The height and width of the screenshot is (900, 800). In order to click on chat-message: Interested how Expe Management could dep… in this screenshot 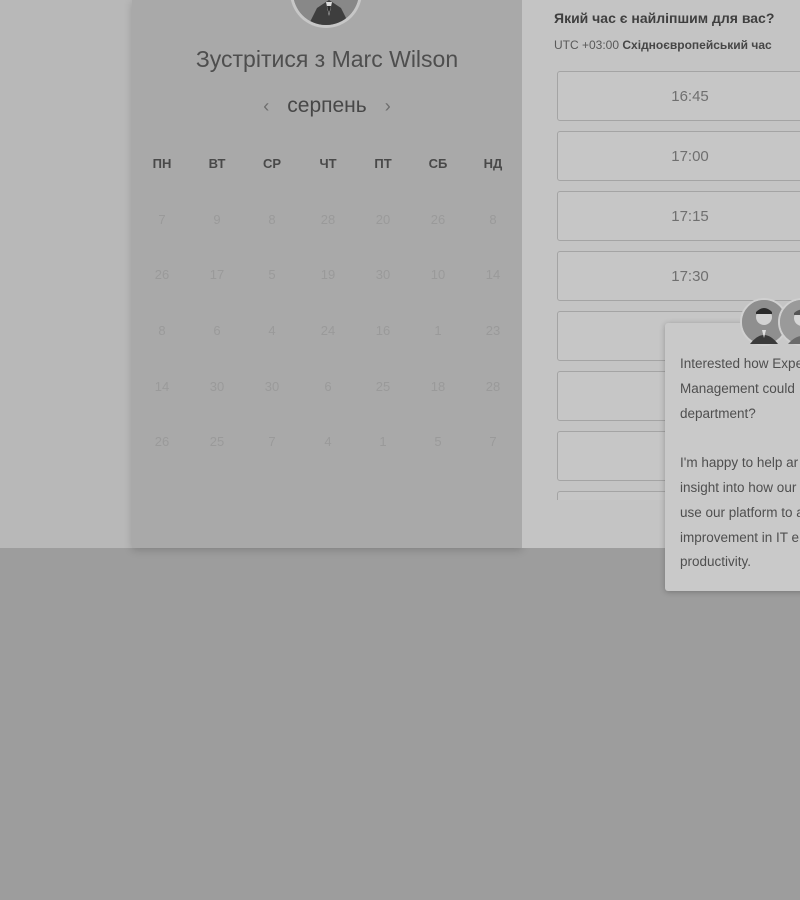, I will do `click(740, 463)`.